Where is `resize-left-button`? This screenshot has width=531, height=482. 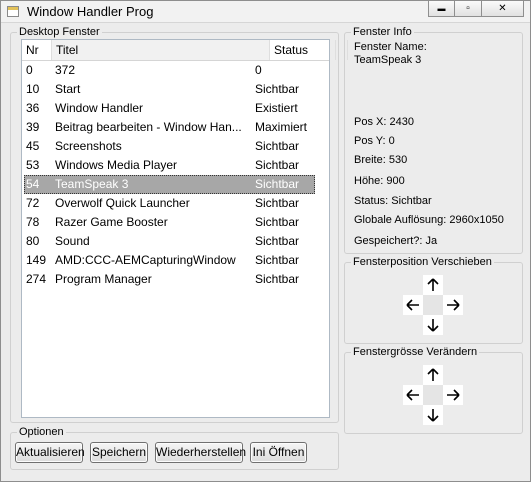
resize-left-button is located at coordinates (413, 395).